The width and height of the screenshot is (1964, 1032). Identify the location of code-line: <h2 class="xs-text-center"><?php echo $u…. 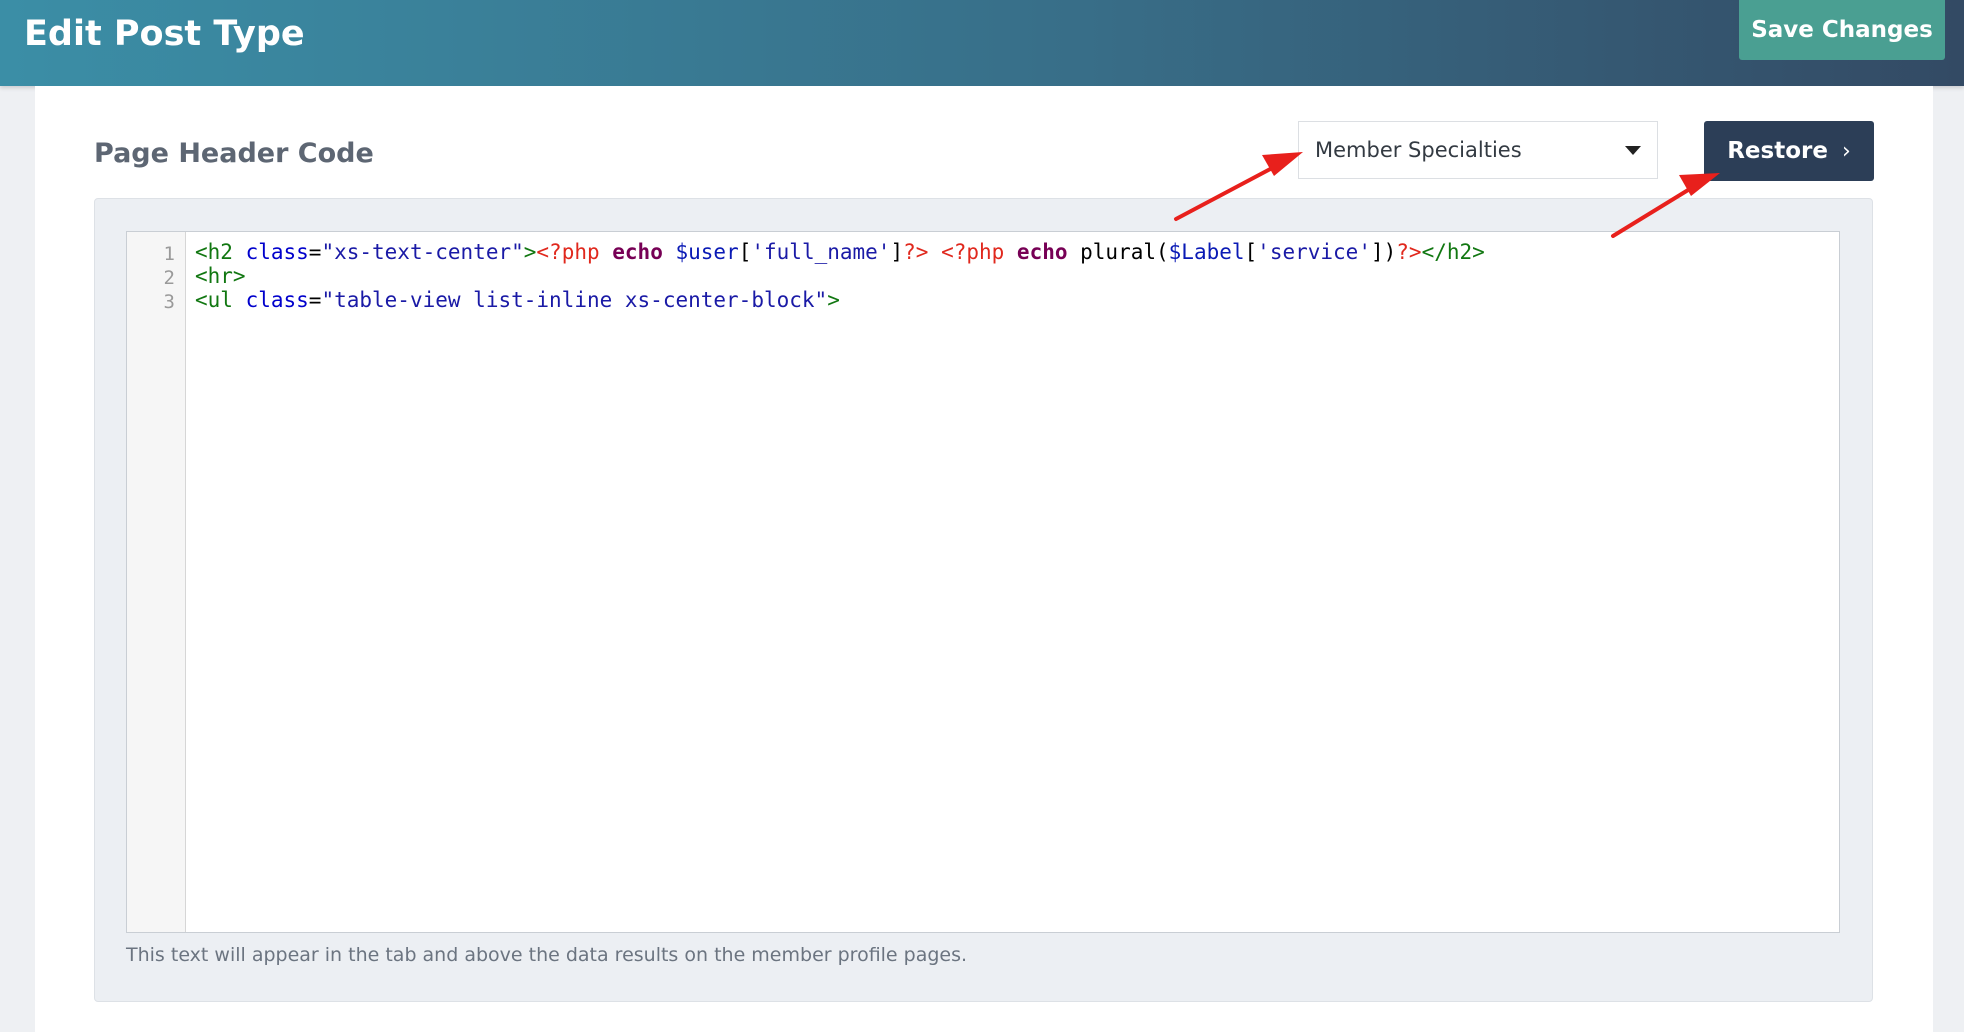
(840, 252).